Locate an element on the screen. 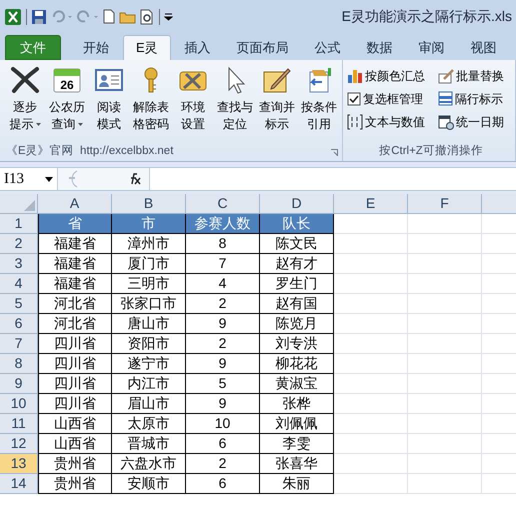 This screenshot has height=524, width=516. row-header: 11 is located at coordinates (19, 424).